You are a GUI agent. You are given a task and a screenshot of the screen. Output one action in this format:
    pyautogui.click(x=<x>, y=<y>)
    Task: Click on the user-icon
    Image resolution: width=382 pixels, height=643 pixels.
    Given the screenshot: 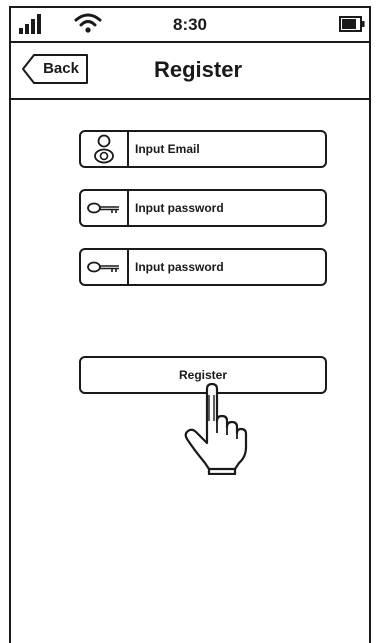 What is the action you would take?
    pyautogui.click(x=105, y=149)
    